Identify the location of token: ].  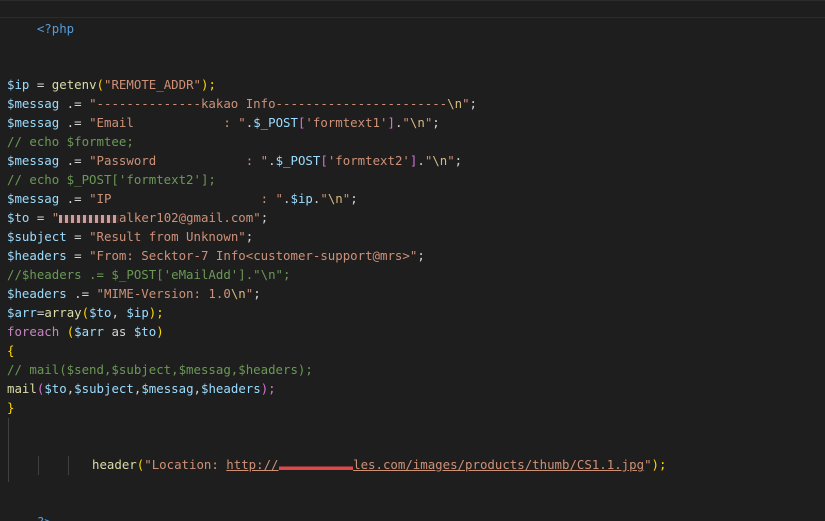
(391, 122).